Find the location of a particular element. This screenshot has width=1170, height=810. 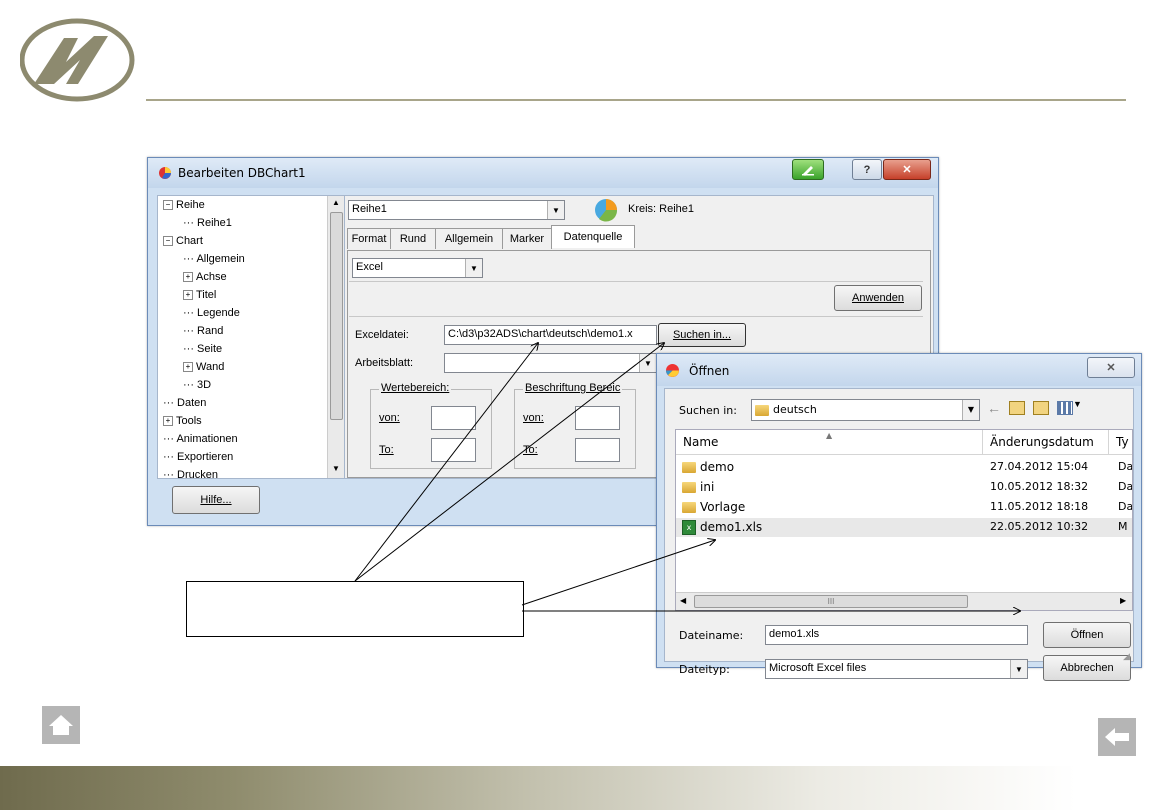

home-icon is located at coordinates (61, 725).